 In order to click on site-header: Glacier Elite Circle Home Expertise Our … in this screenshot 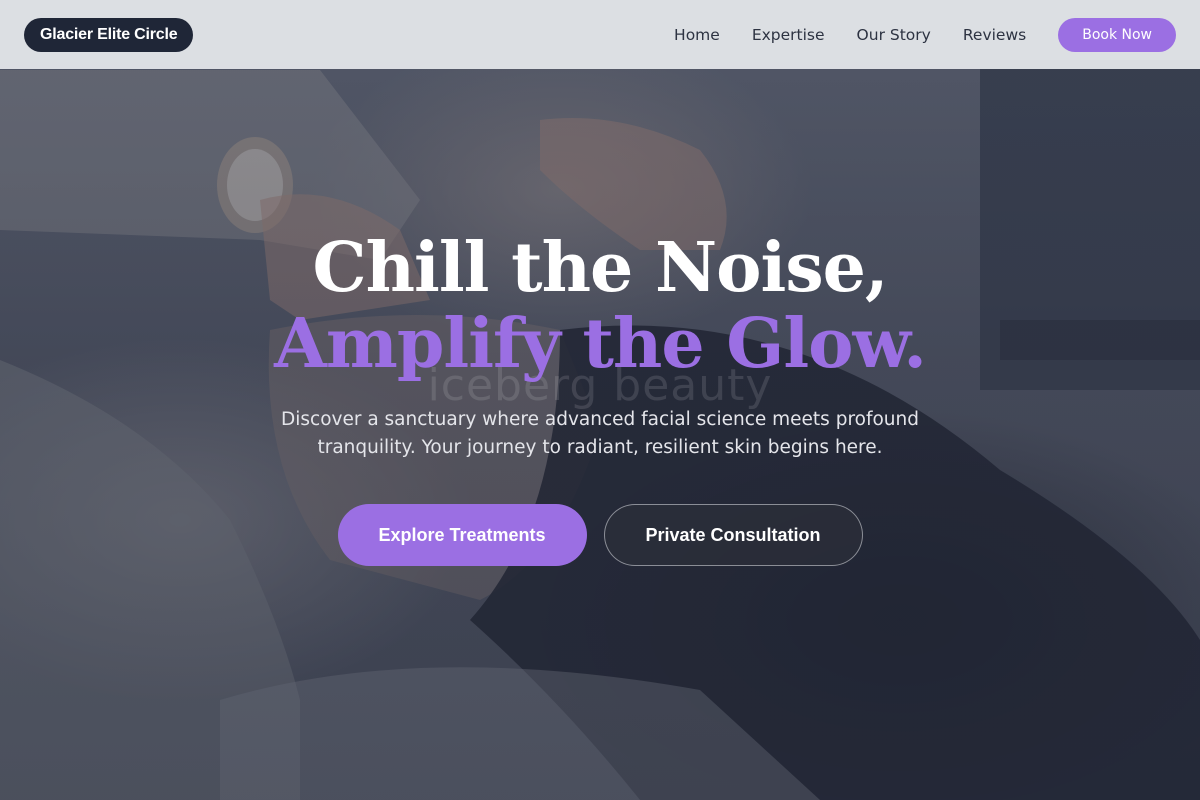, I will do `click(600, 34)`.